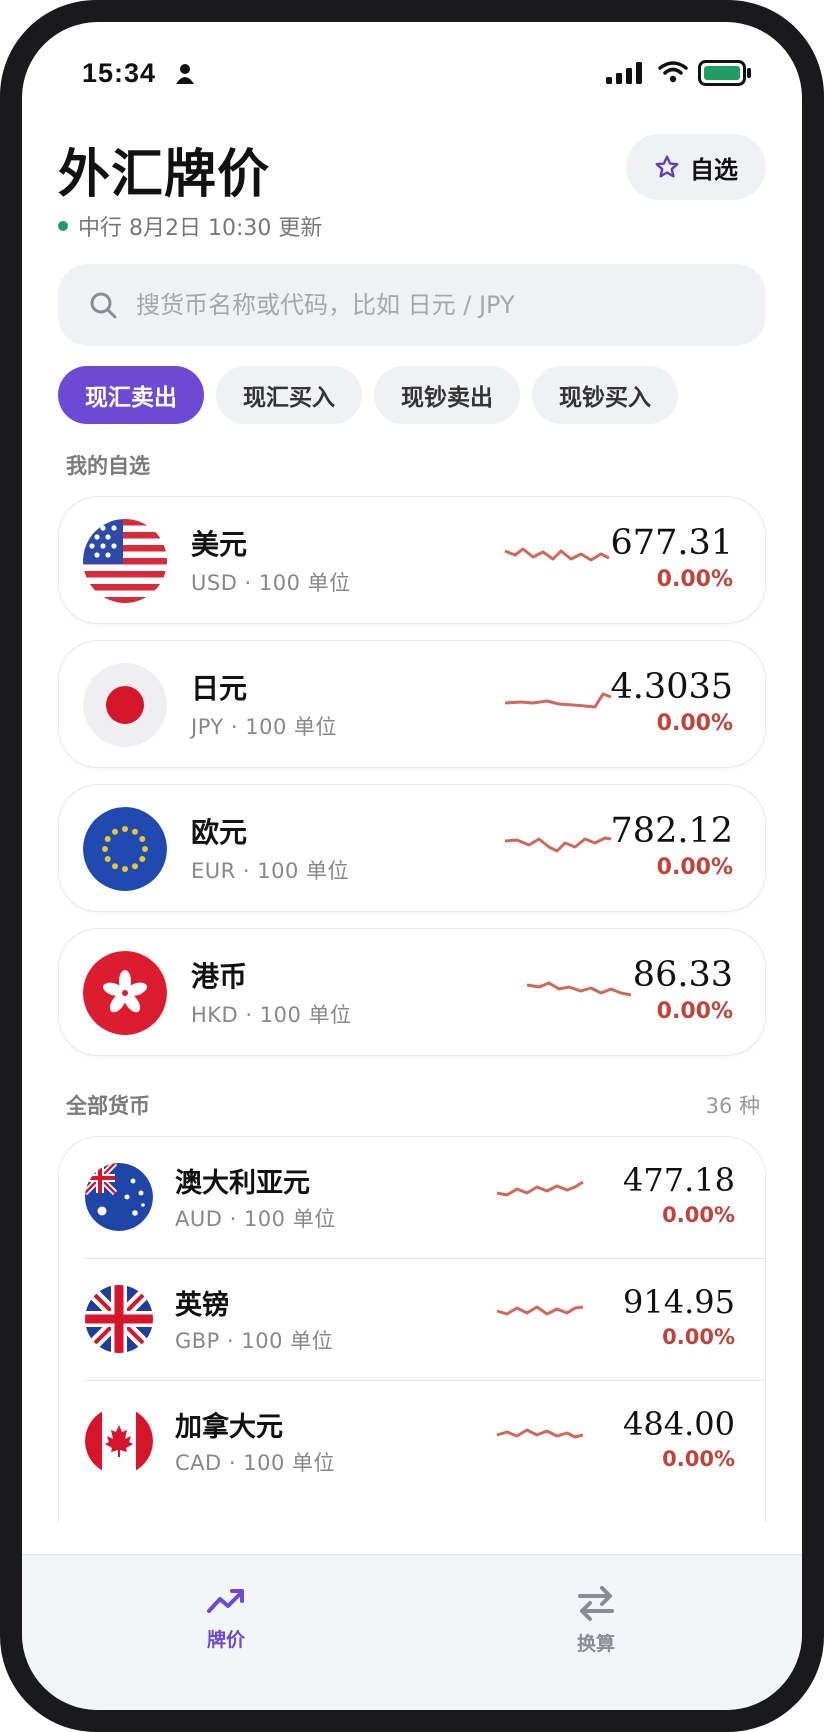 Image resolution: width=824 pixels, height=1732 pixels. Describe the element at coordinates (595, 1644) in the screenshot. I see `nav-convert-label: 换算` at that location.